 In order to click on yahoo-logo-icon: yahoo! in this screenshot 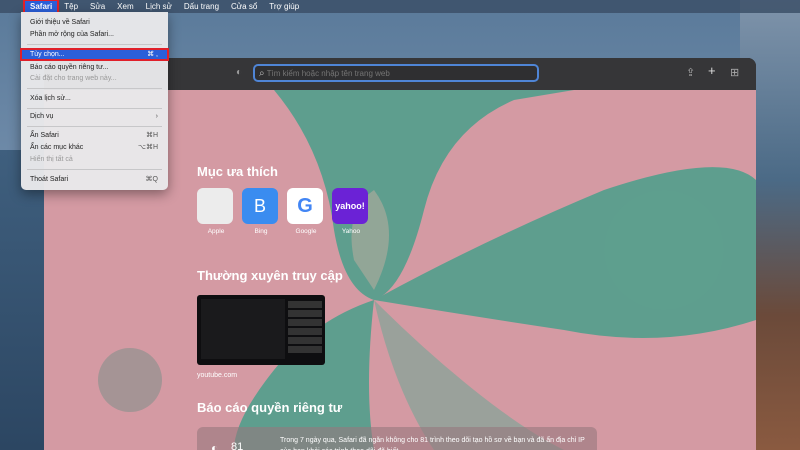, I will do `click(350, 206)`.